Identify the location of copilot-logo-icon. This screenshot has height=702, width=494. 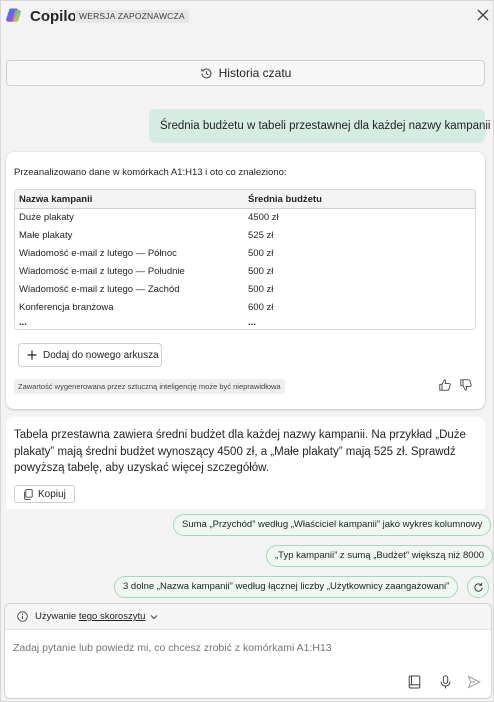
(13, 15).